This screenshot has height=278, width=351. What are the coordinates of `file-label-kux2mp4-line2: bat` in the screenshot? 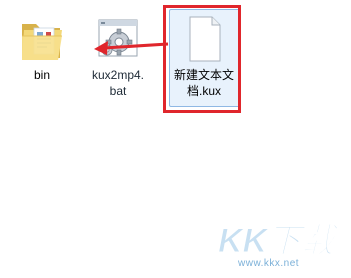 It's located at (118, 91).